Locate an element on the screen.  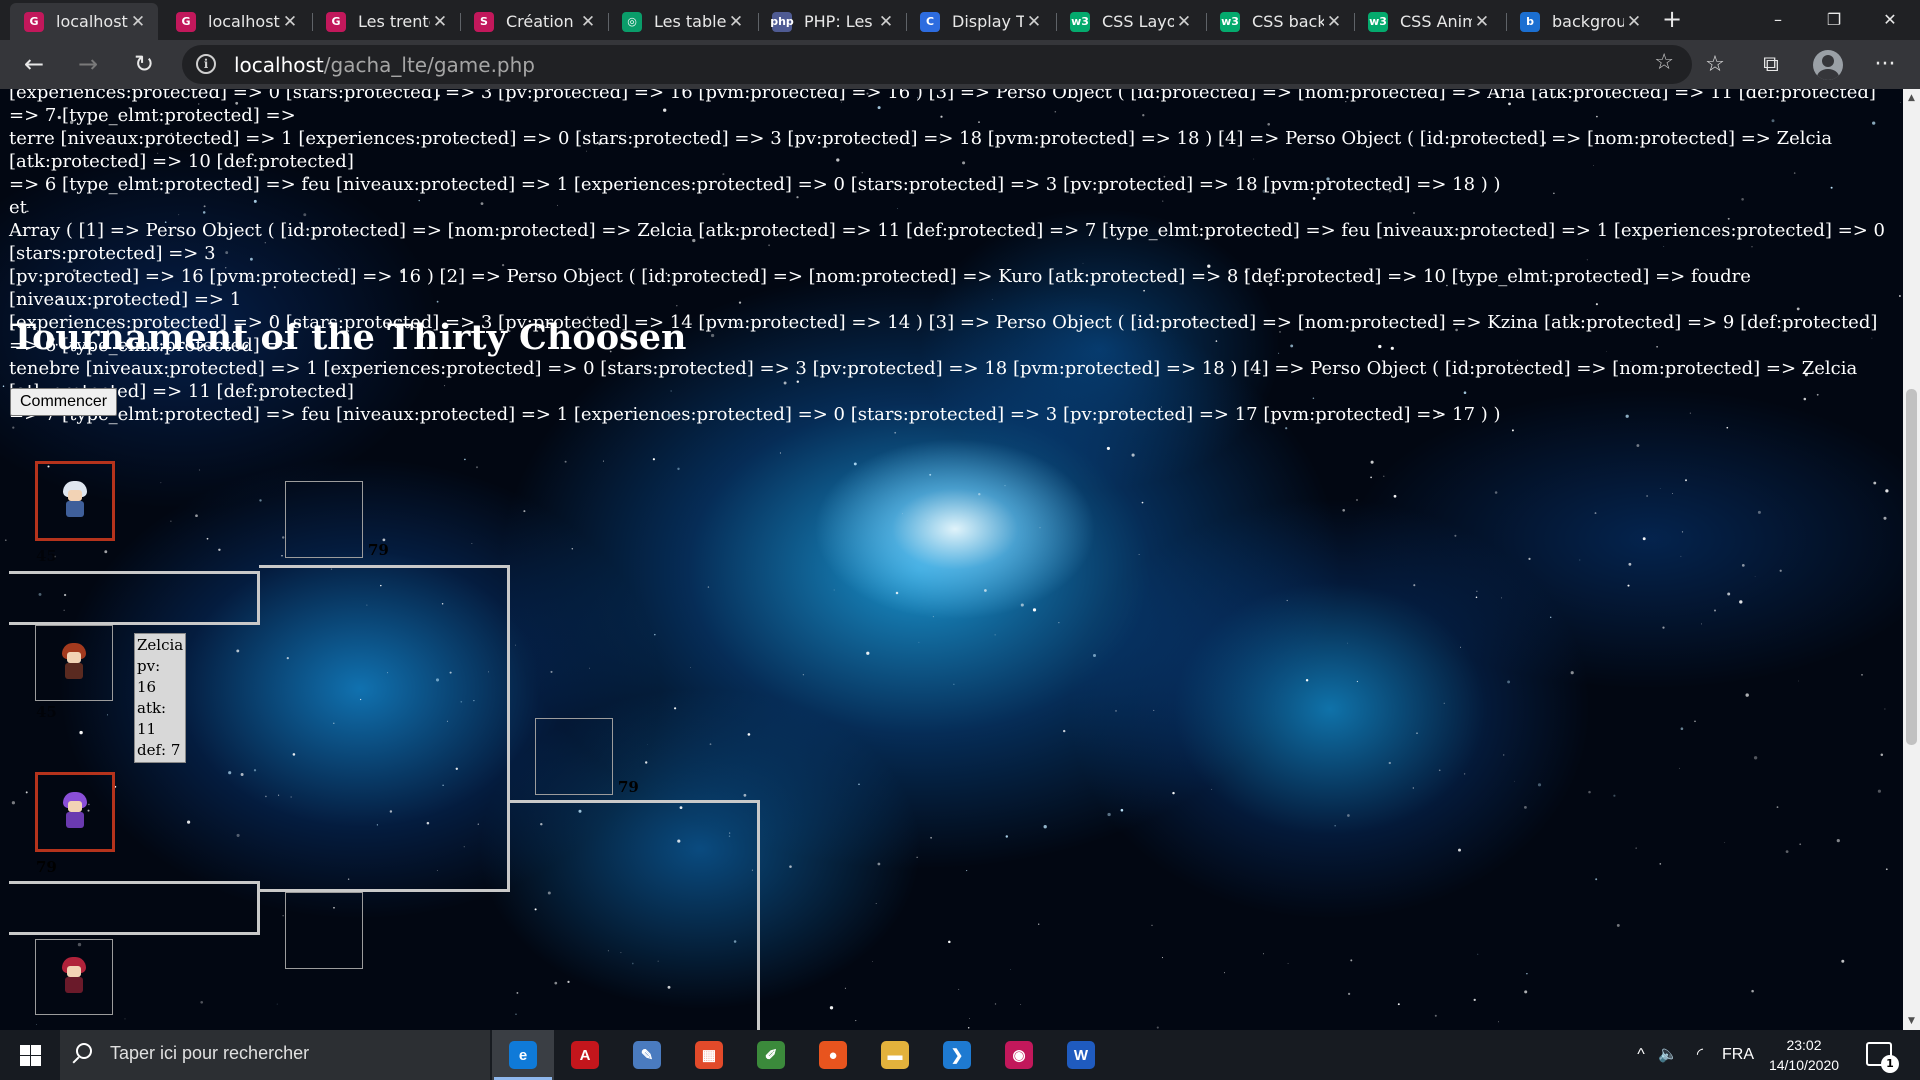
url-text: localhost/gacha_lte/game.php is located at coordinates (384, 65).